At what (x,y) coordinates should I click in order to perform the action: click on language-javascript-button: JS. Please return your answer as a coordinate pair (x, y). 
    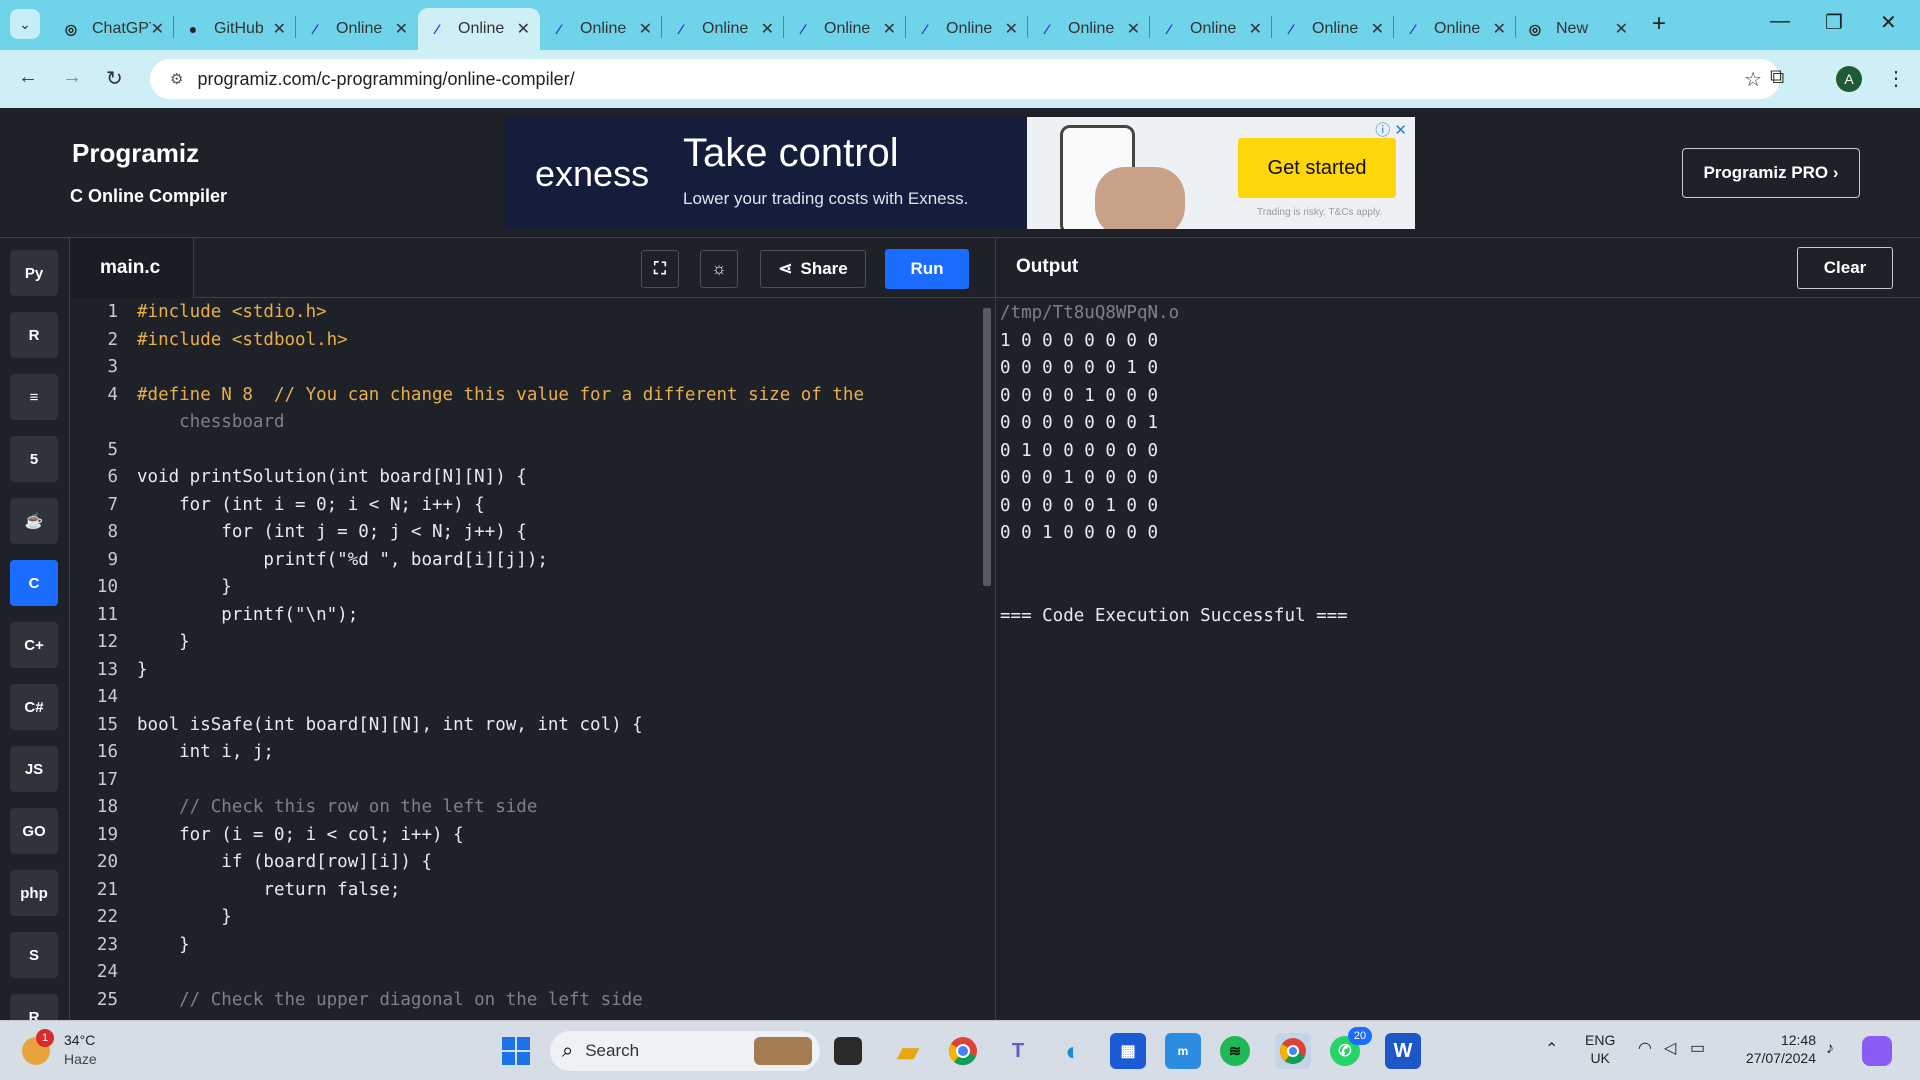
    Looking at the image, I should click on (34, 769).